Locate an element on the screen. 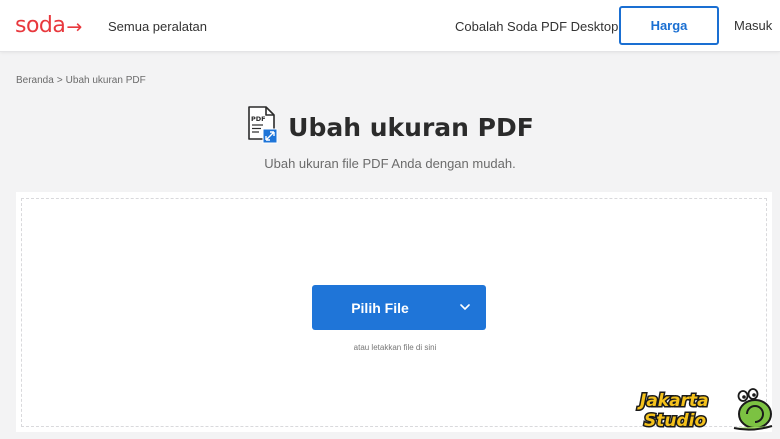 The height and width of the screenshot is (439, 780). chevron-down-icon is located at coordinates (465, 307).